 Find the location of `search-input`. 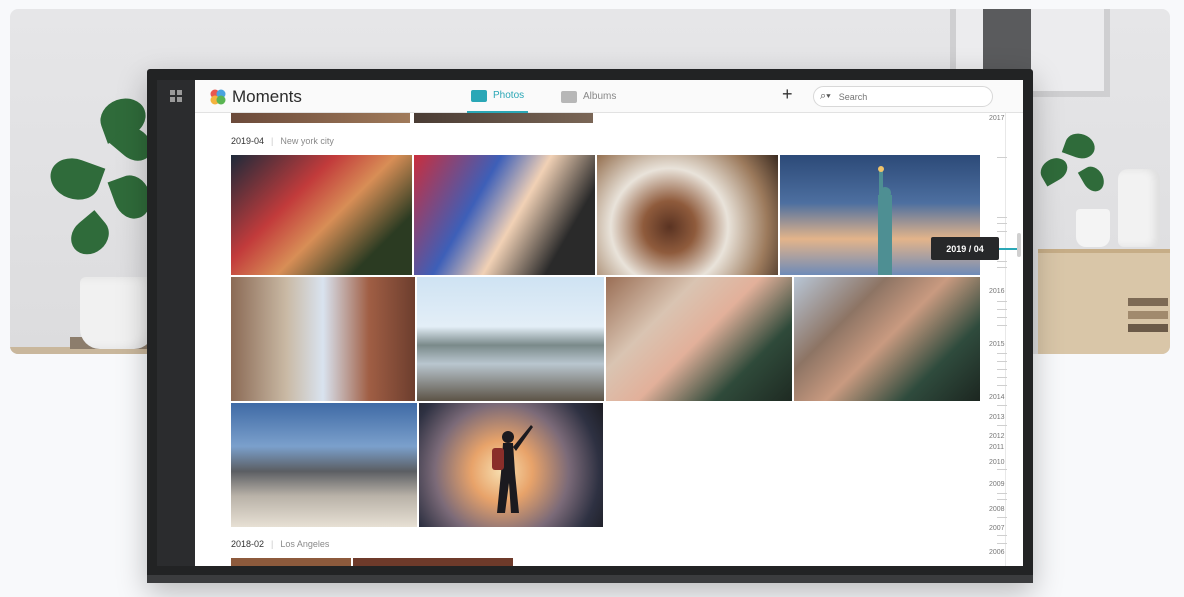

search-input is located at coordinates (908, 96).